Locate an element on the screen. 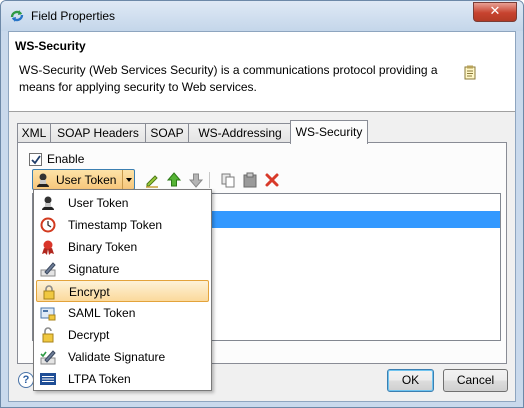 Image resolution: width=524 pixels, height=408 pixels. dropdown-item-encrypt: Encrypt is located at coordinates (122, 291).